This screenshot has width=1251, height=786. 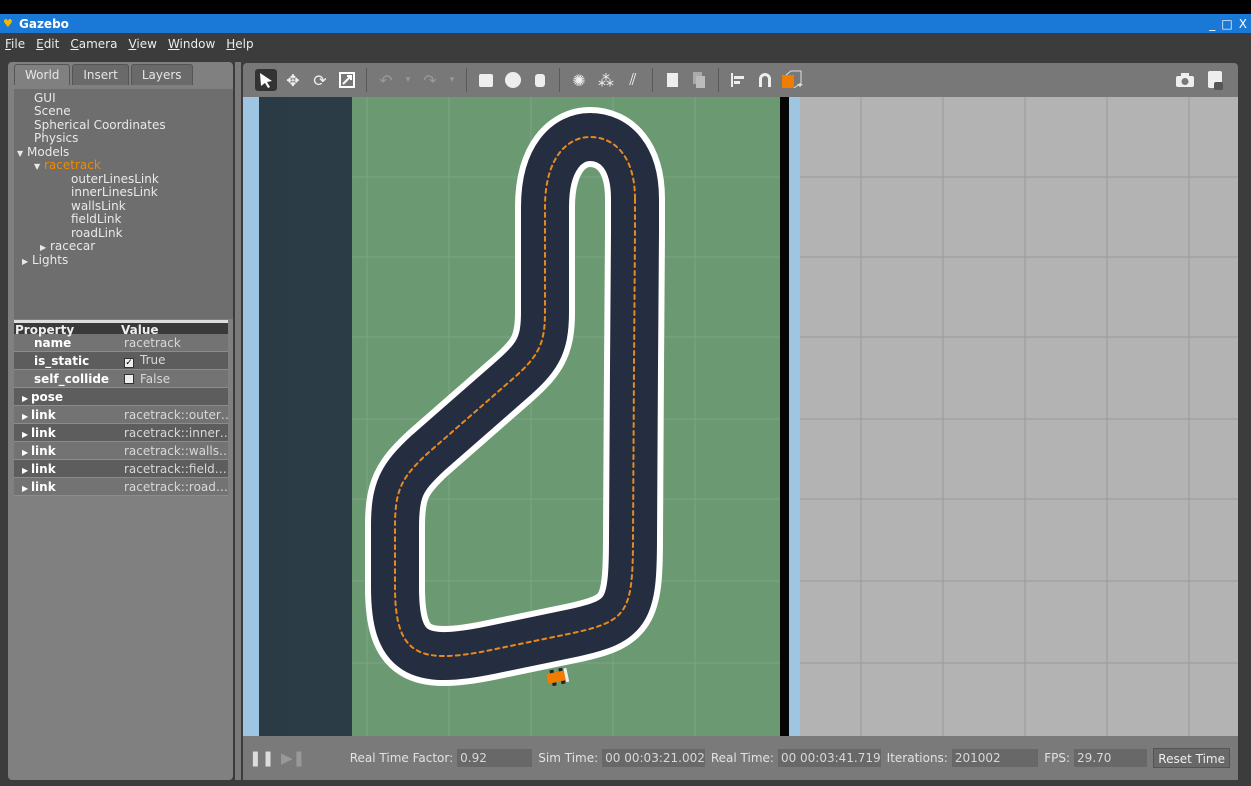 I want to click on directional-light-icon: ⫽, so click(x=633, y=80).